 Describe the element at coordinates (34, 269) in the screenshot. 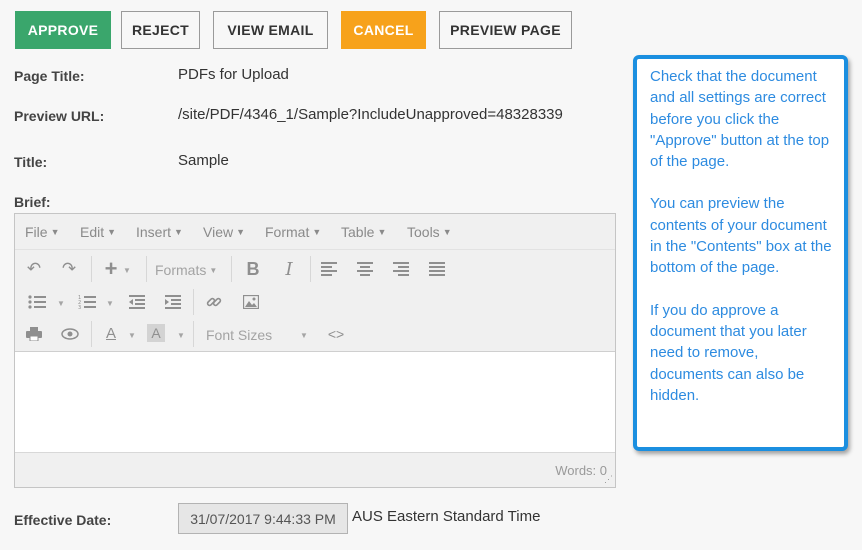

I see `undo-icon: ↶` at that location.